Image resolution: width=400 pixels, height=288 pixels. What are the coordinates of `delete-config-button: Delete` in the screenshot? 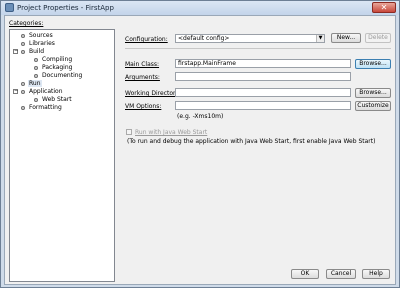 It's located at (378, 38).